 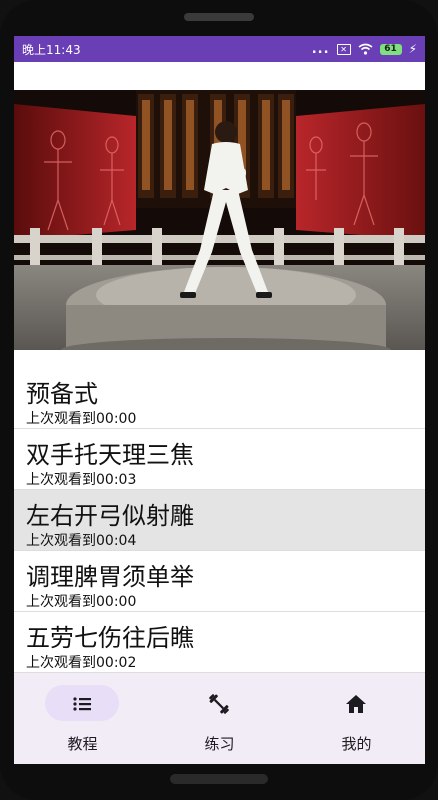 I want to click on lesson-title: 左右开弓似射雕, so click(x=110, y=516).